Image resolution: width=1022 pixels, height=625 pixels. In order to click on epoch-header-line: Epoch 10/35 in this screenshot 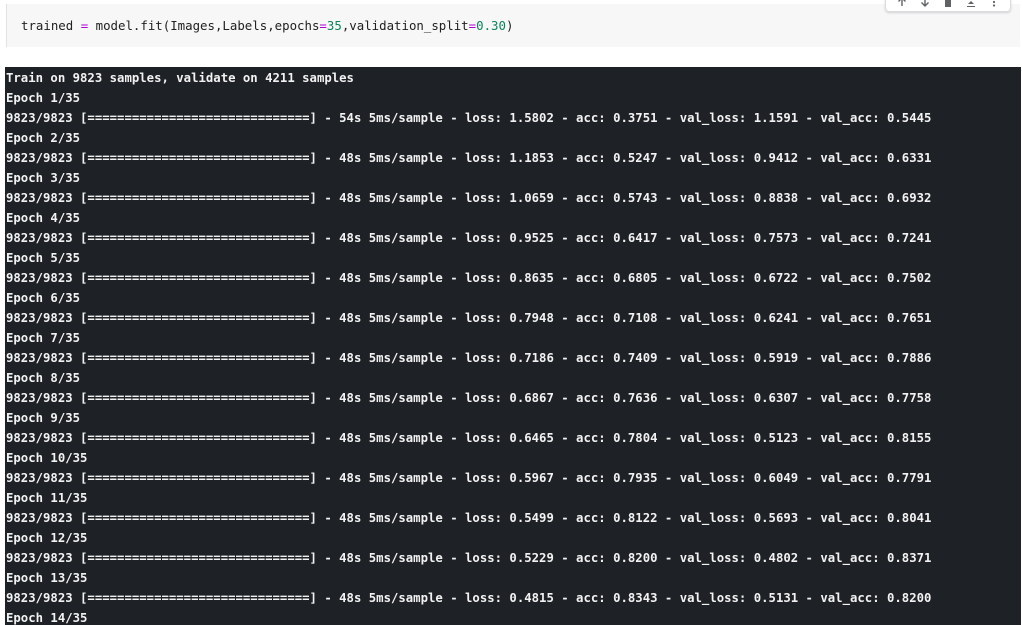, I will do `click(47, 458)`.